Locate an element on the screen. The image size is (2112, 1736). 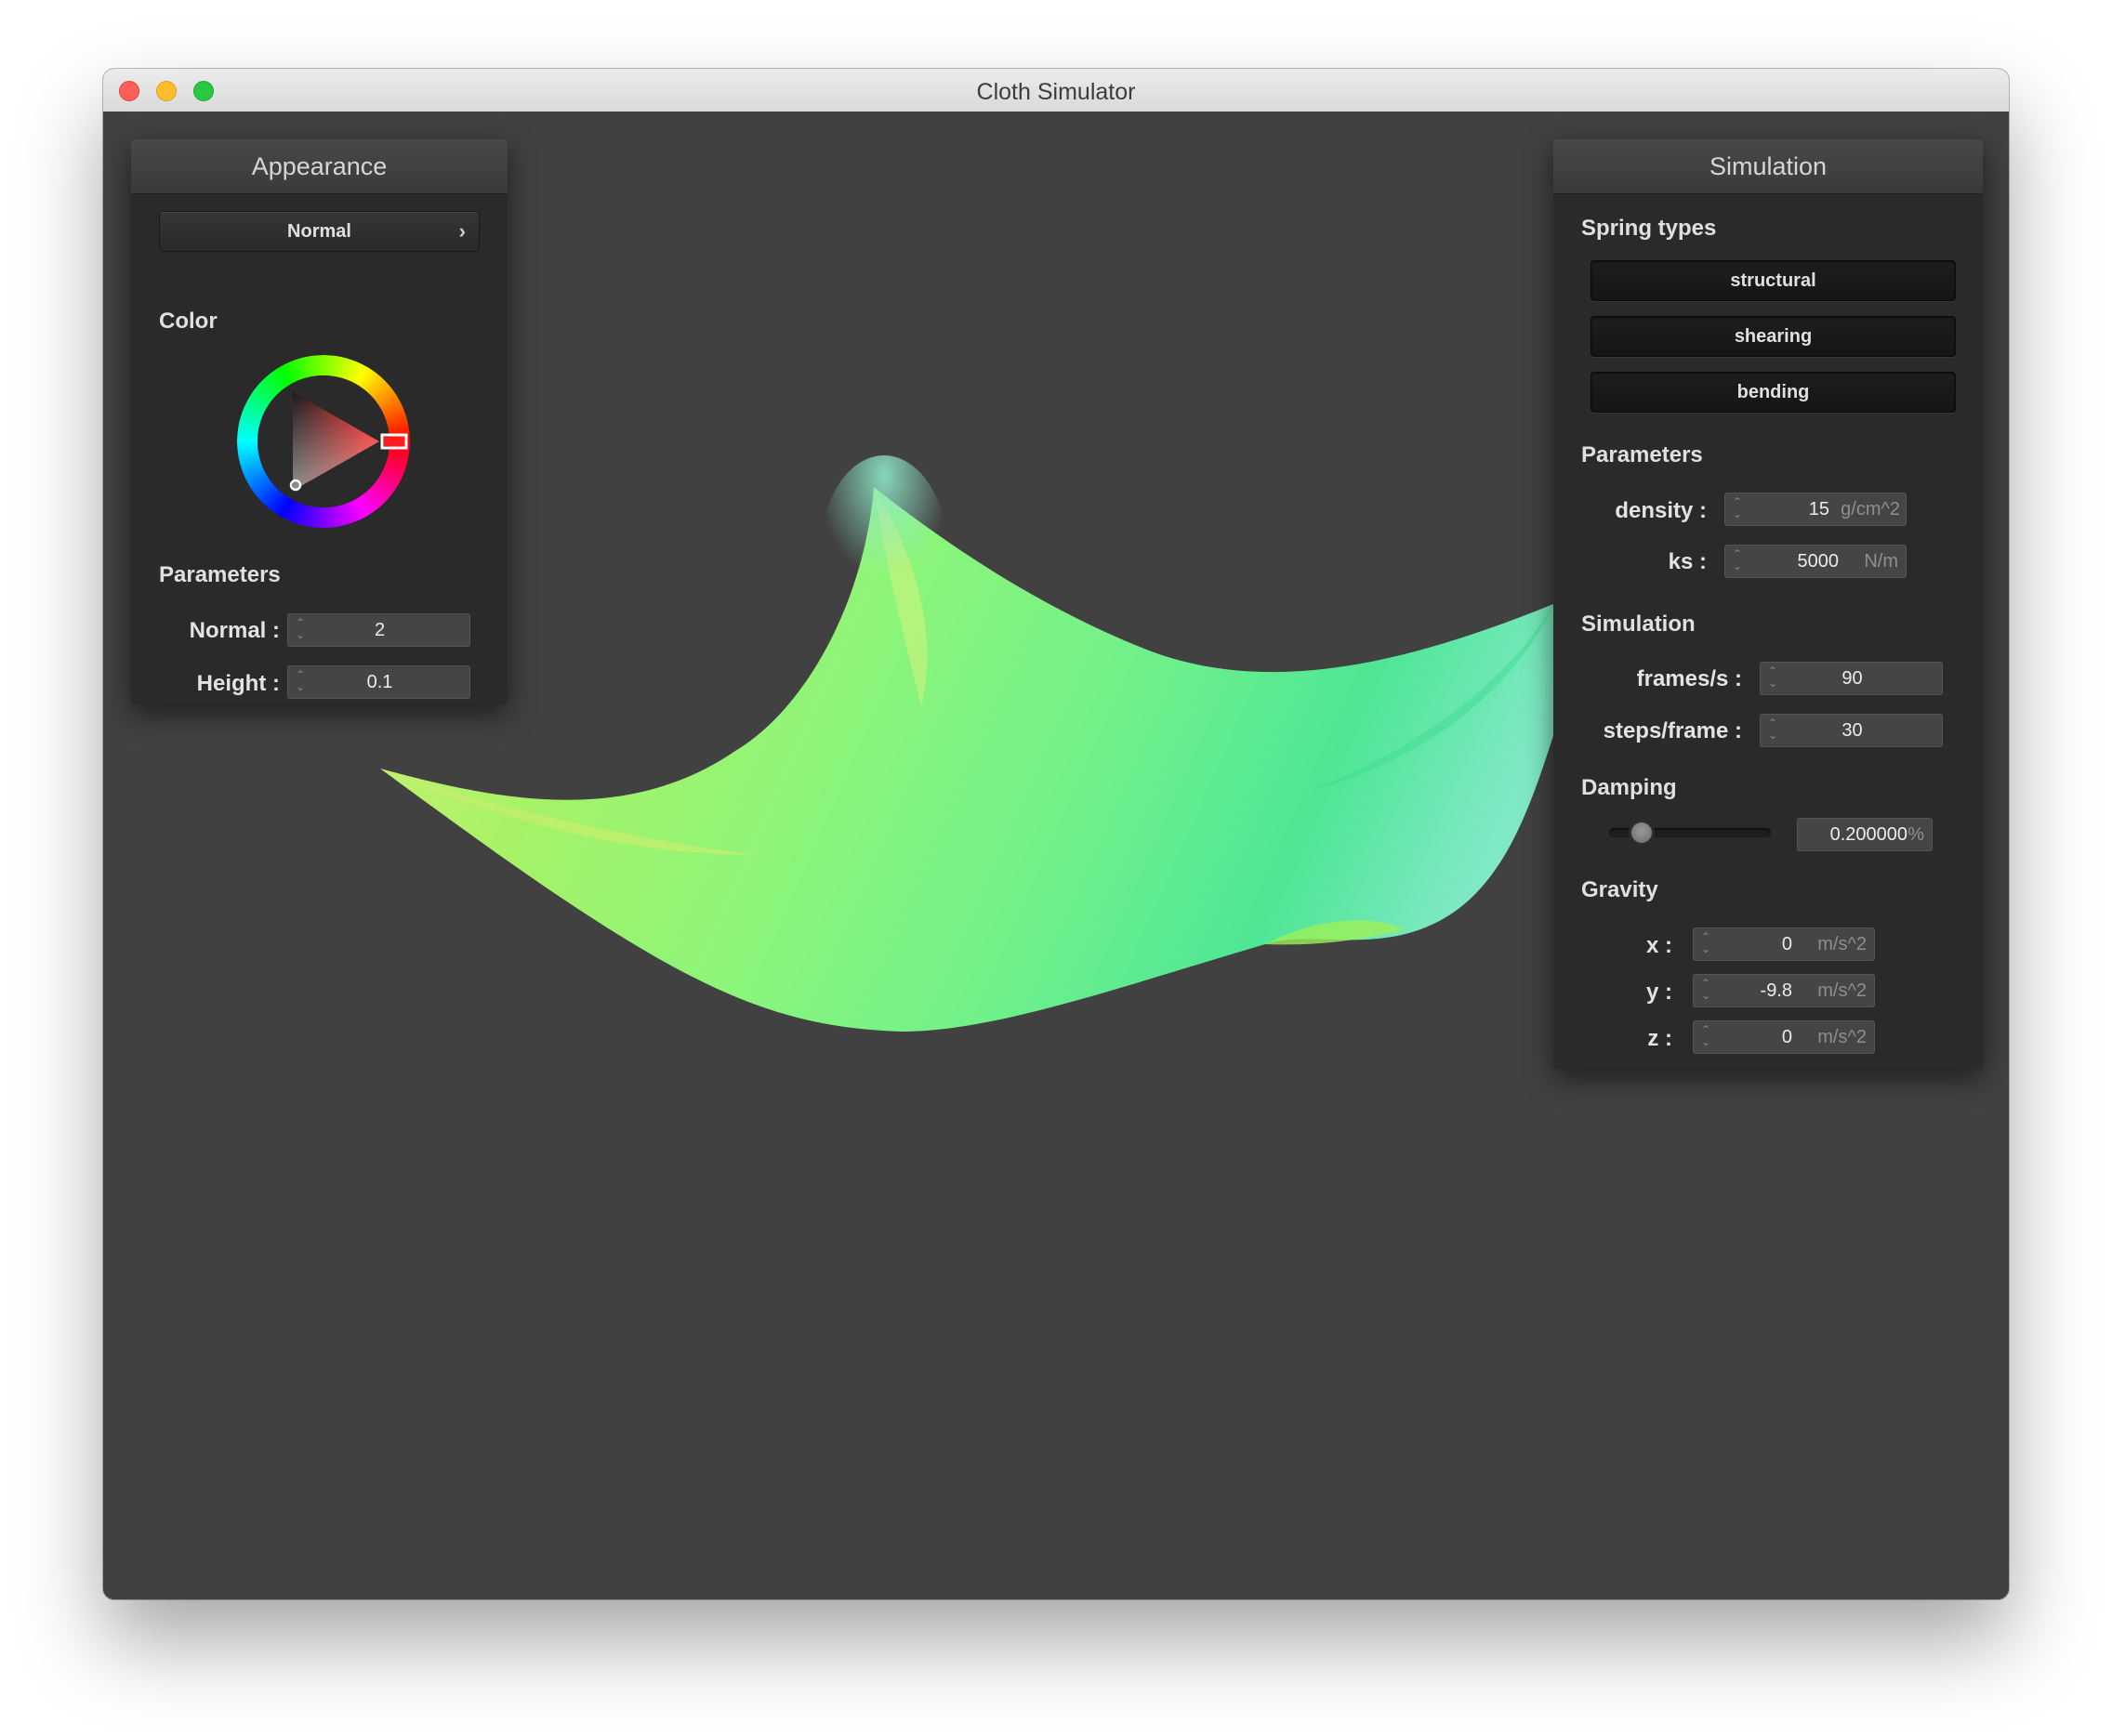
gravity-z-label: z : is located at coordinates (1659, 1038).